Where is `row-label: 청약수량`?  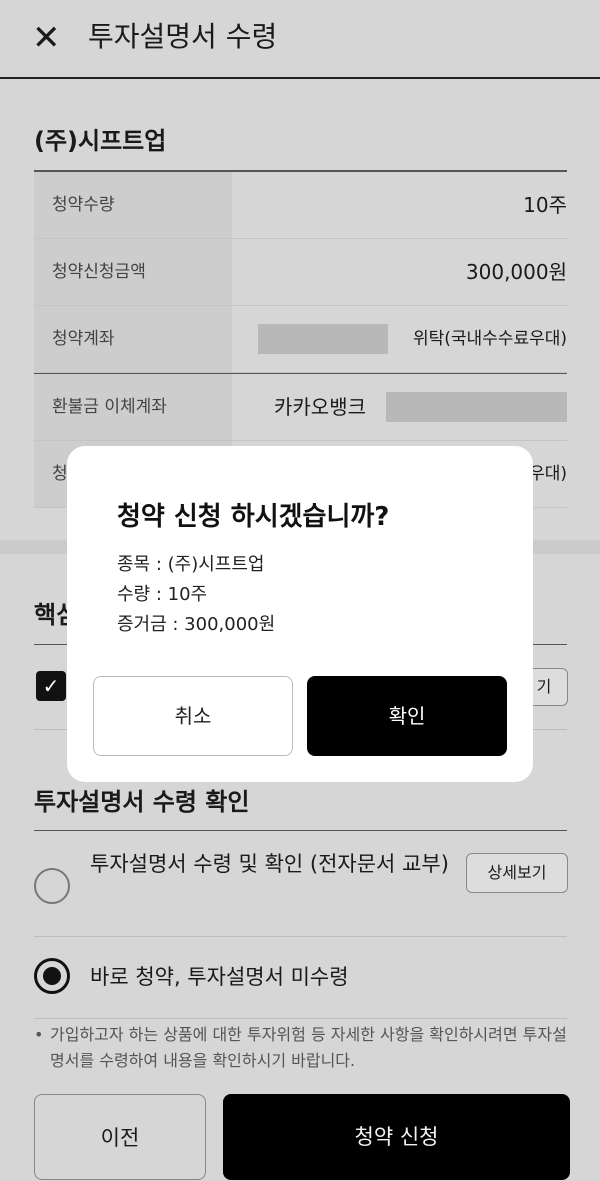
row-label: 청약수량 is located at coordinates (133, 205).